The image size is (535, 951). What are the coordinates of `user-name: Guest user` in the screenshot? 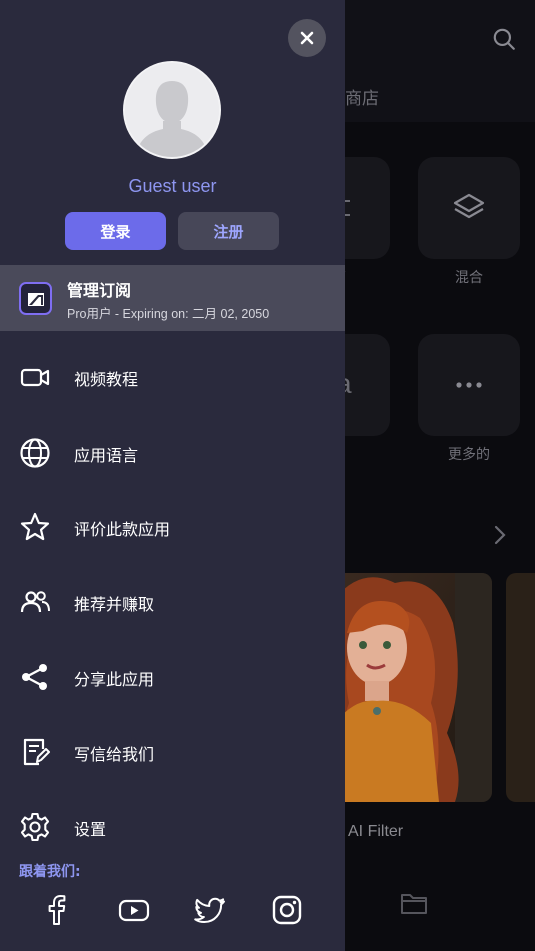 It's located at (172, 186).